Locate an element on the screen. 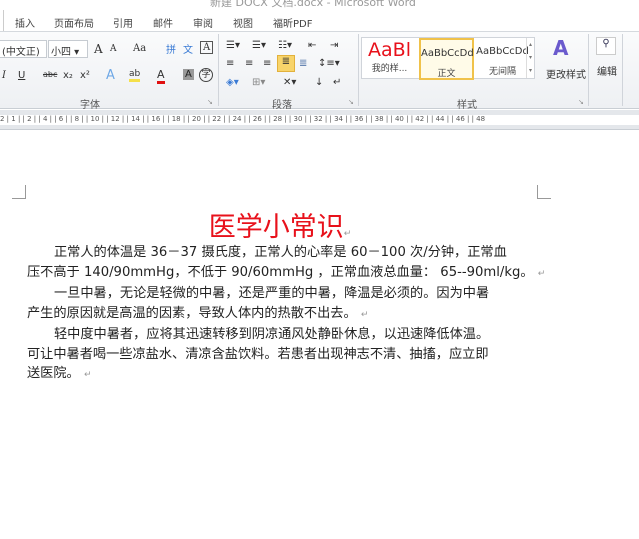 This screenshot has width=639, height=539. decrease-indent-icon: ⇤ is located at coordinates (312, 45).